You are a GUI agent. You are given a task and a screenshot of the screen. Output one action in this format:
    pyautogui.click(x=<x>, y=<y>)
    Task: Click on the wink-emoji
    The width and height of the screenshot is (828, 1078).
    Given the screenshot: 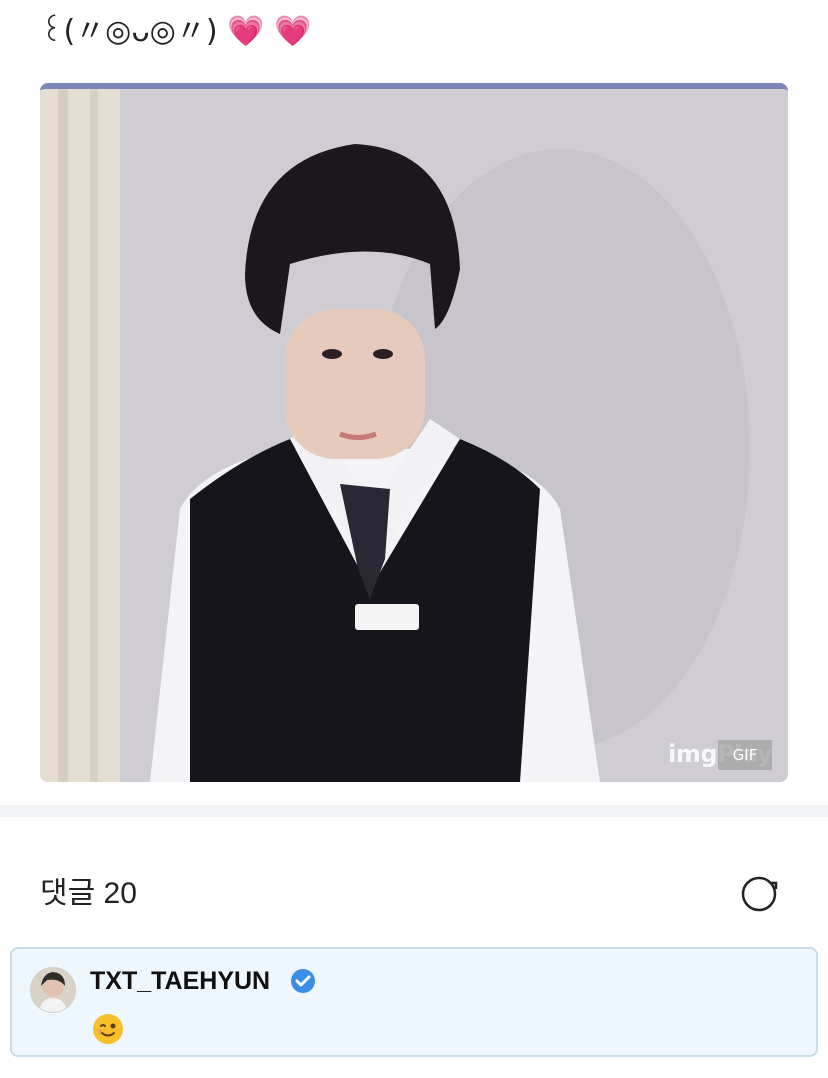 What is the action you would take?
    pyautogui.click(x=108, y=1029)
    